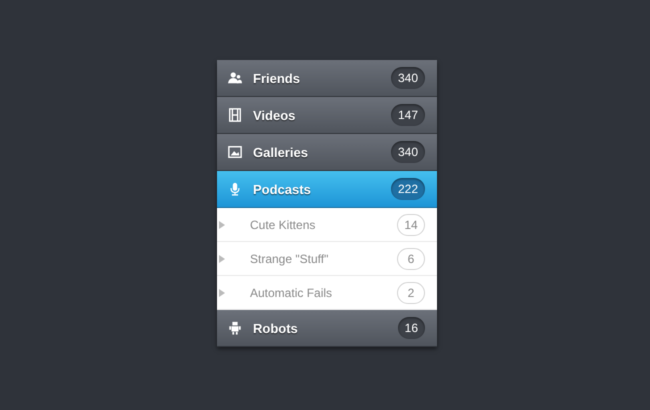 The image size is (650, 410). Describe the element at coordinates (281, 152) in the screenshot. I see `item-label: Galleries` at that location.